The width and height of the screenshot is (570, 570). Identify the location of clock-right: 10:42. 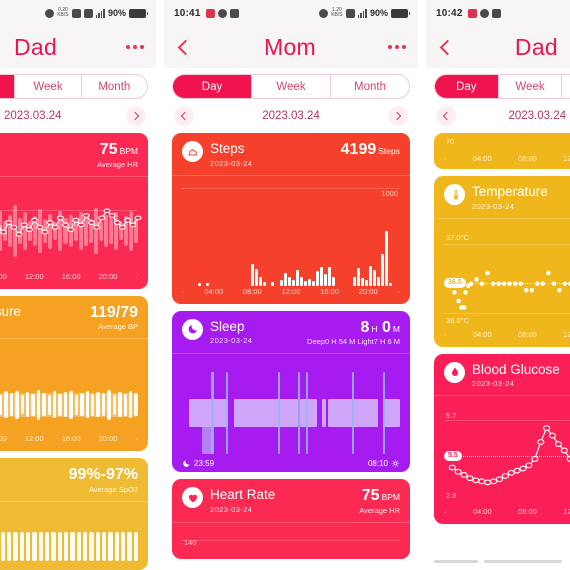
(449, 13).